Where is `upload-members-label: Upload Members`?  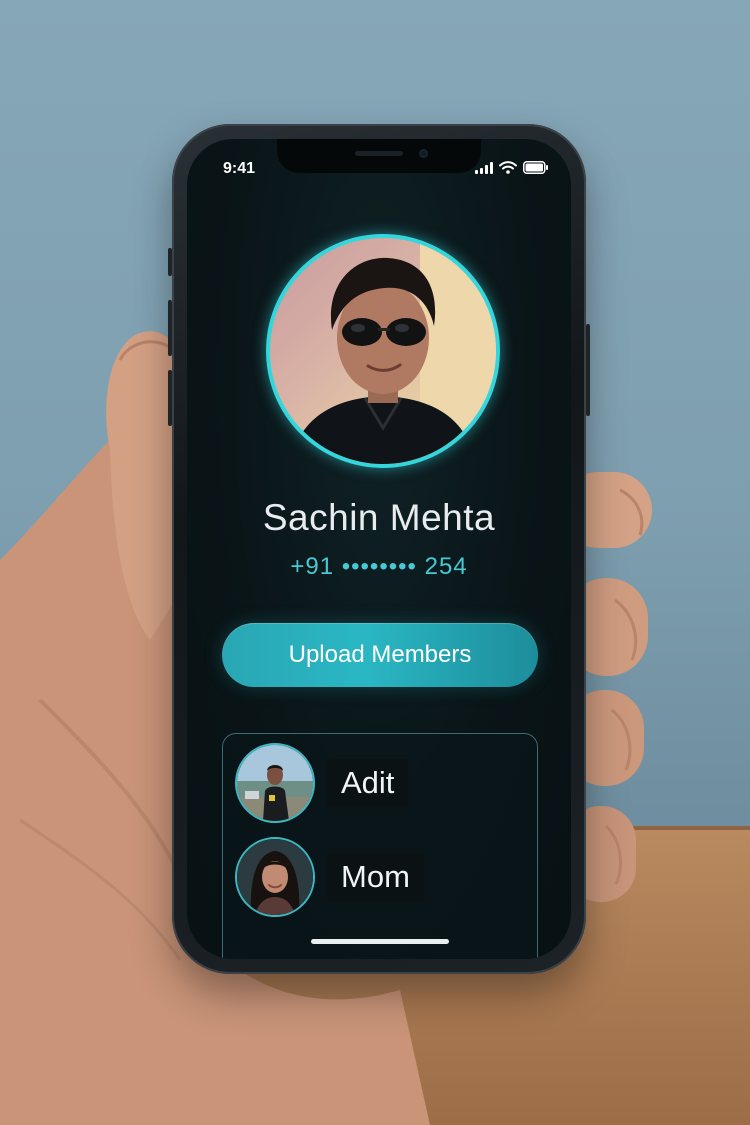
upload-members-label: Upload Members is located at coordinates (380, 654).